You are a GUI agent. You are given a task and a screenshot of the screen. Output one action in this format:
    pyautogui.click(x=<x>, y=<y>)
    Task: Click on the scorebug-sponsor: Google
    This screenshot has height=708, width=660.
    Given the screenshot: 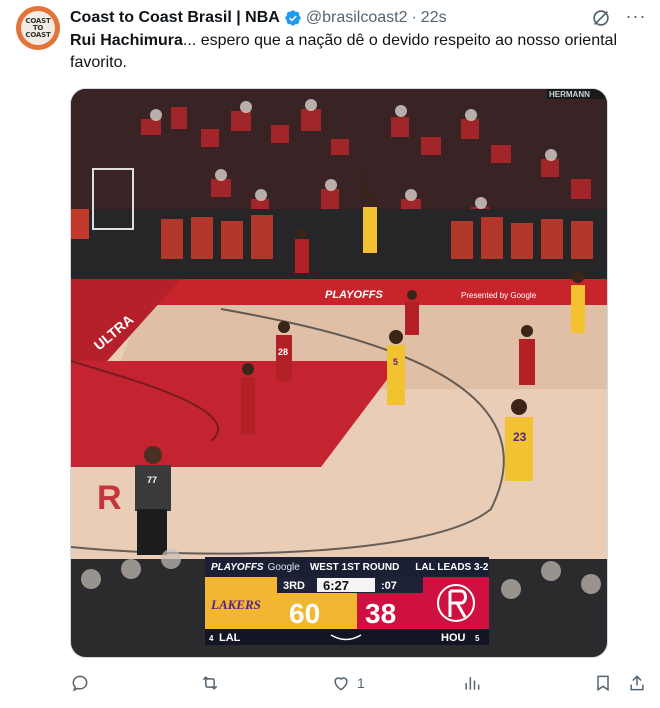 What is the action you would take?
    pyautogui.click(x=283, y=567)
    